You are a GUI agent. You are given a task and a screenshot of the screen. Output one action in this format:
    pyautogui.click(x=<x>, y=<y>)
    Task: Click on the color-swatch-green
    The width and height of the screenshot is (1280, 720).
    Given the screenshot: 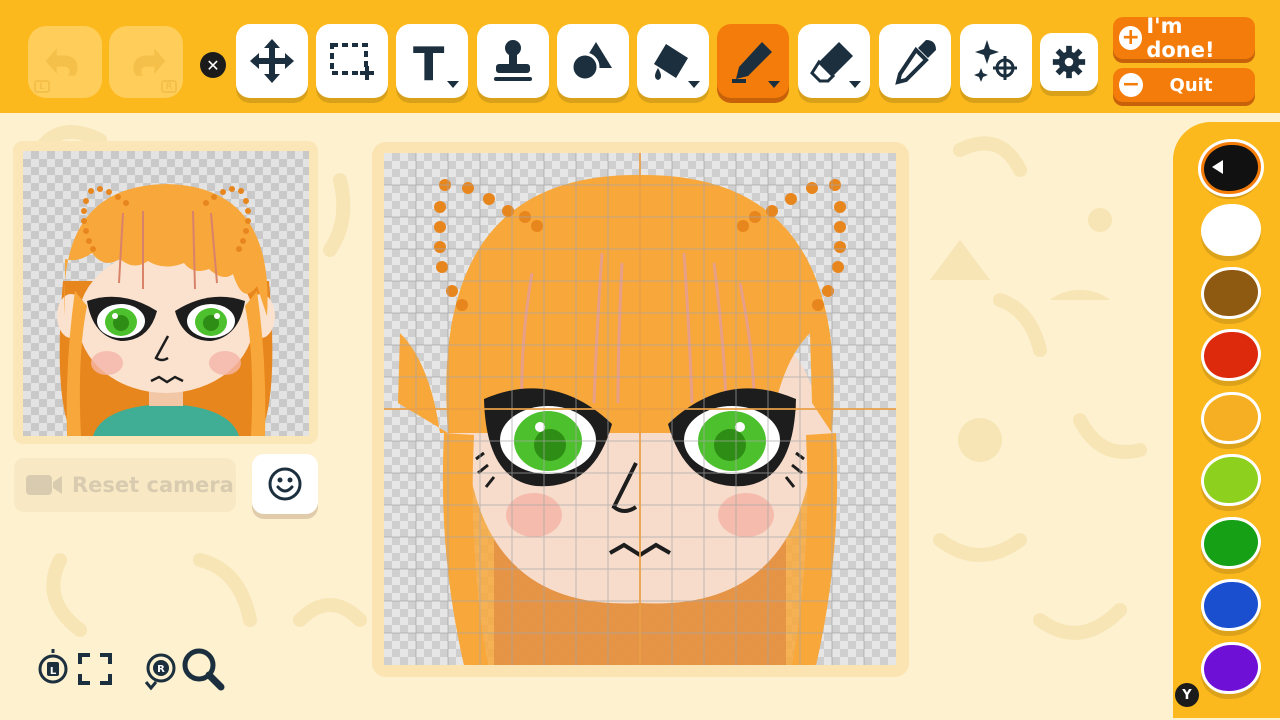 What is the action you would take?
    pyautogui.click(x=1231, y=543)
    